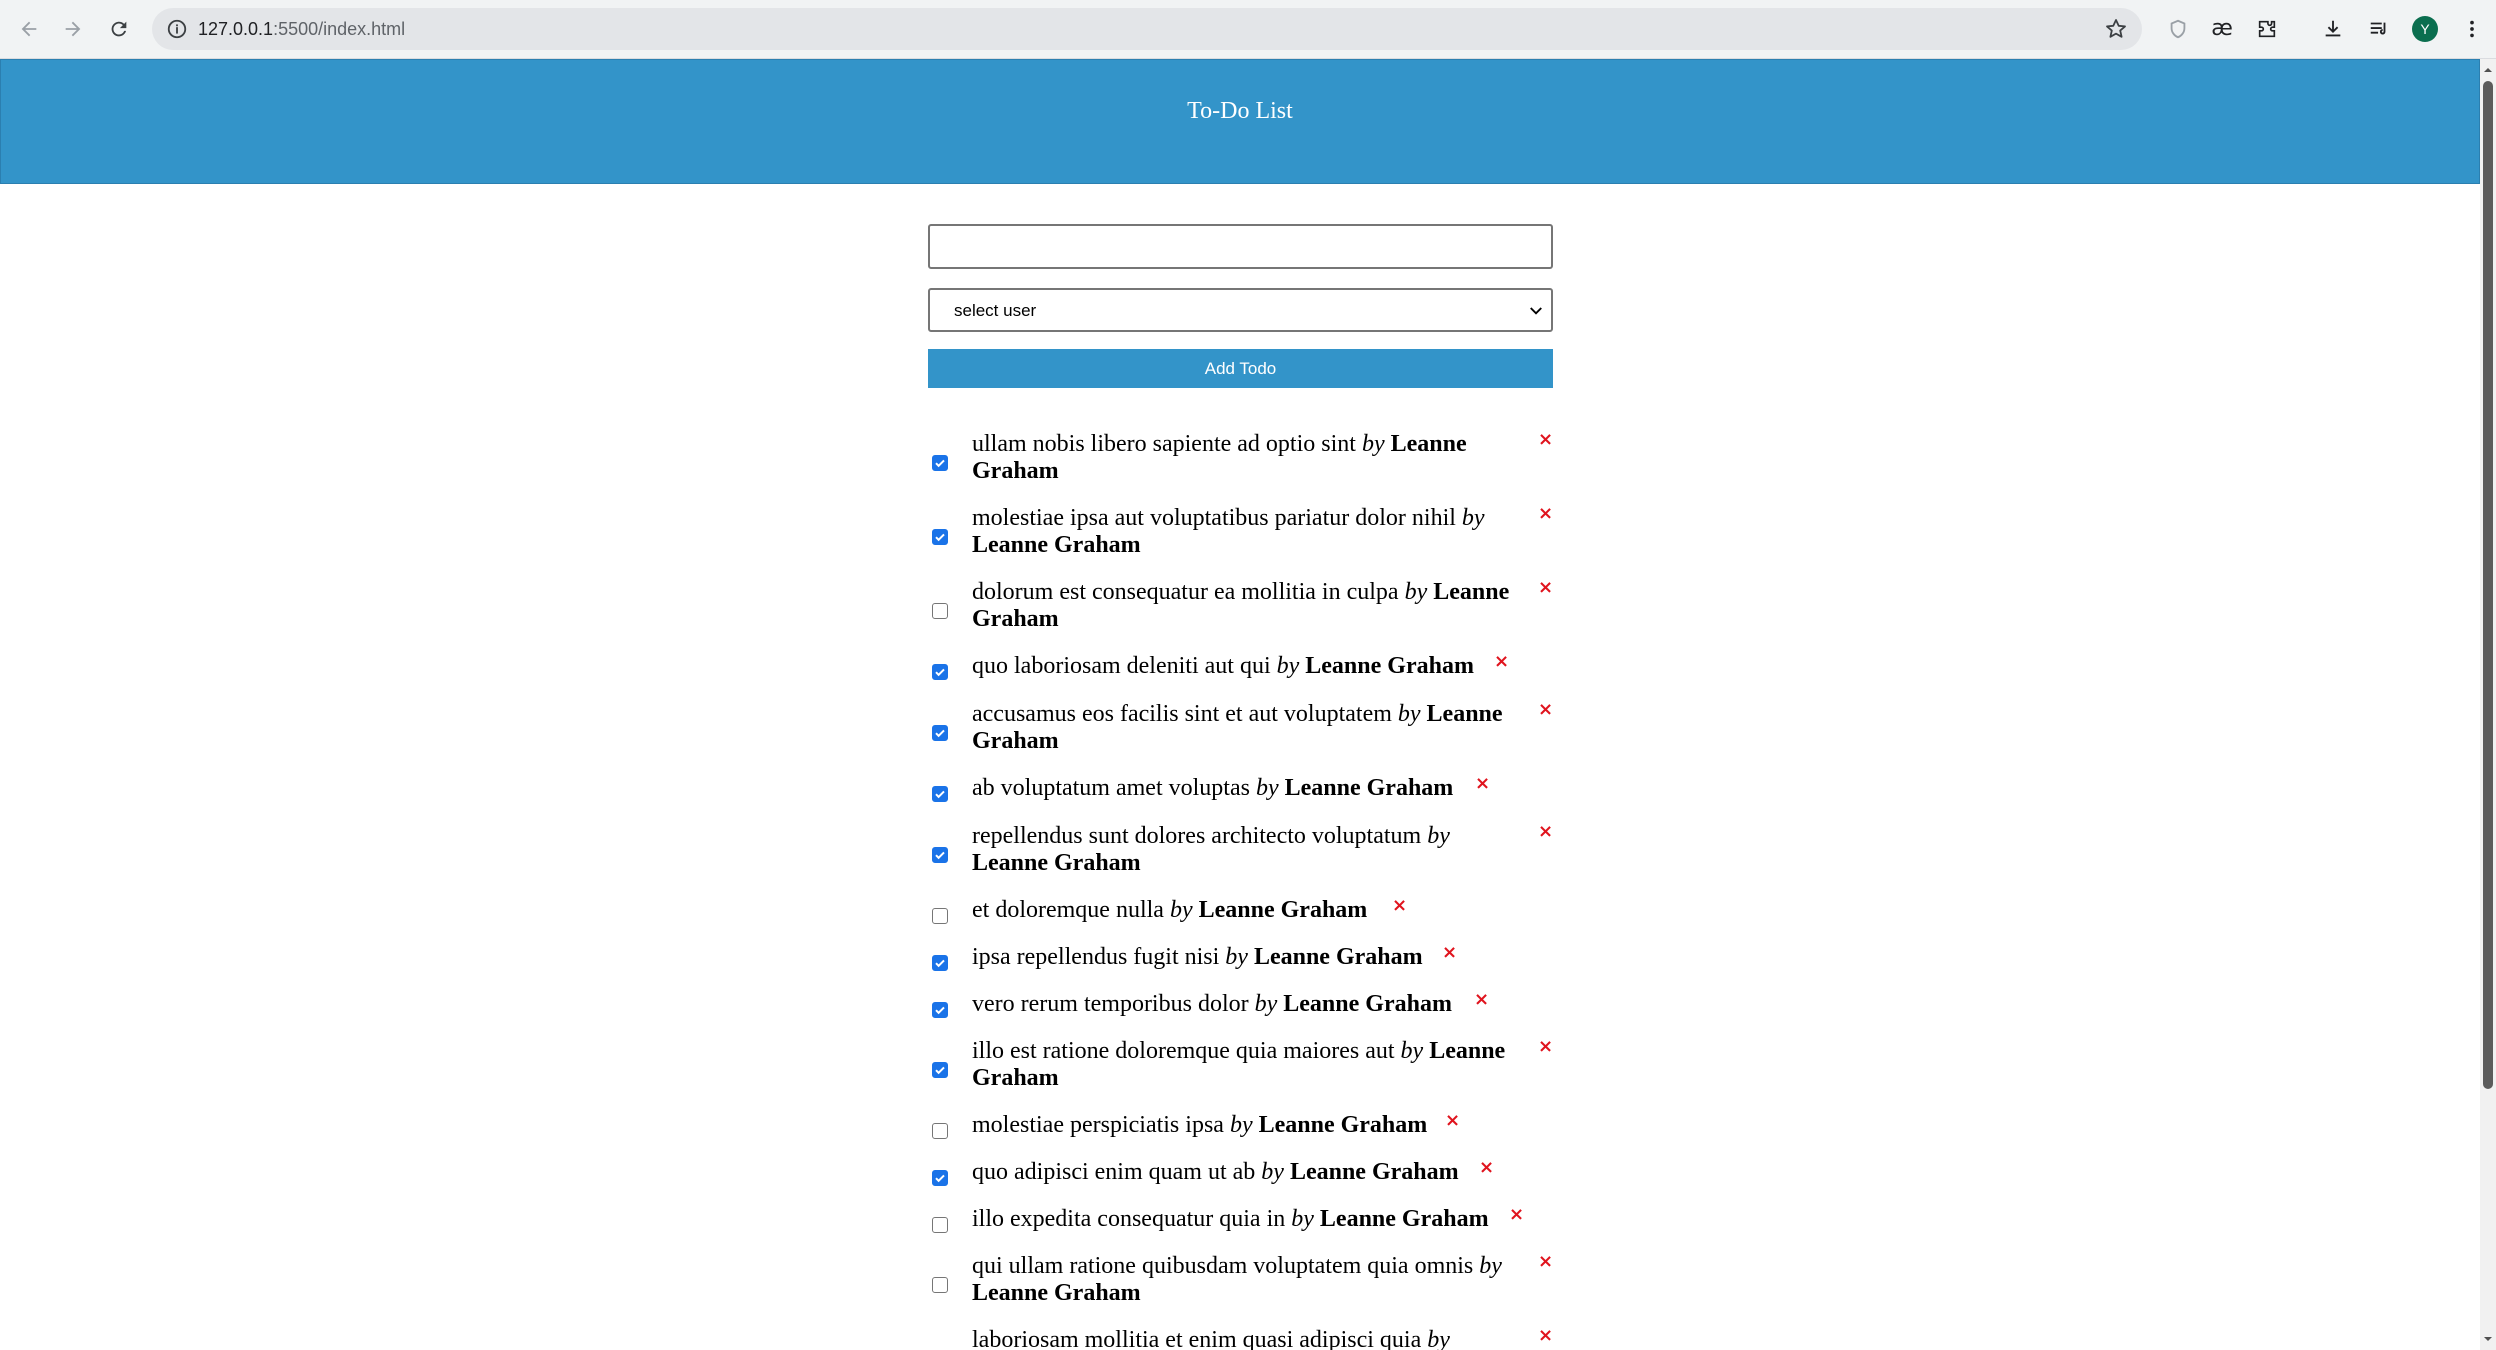 The height and width of the screenshot is (1350, 2496). Describe the element at coordinates (2178, 29) in the screenshot. I see `shield-extension-icon` at that location.